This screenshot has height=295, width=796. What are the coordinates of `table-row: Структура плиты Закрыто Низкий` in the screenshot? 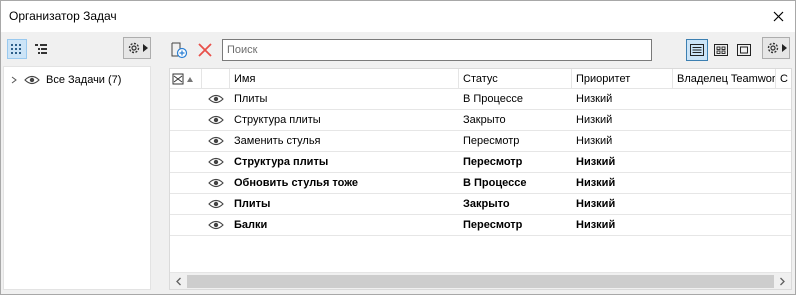 It's located at (480, 120).